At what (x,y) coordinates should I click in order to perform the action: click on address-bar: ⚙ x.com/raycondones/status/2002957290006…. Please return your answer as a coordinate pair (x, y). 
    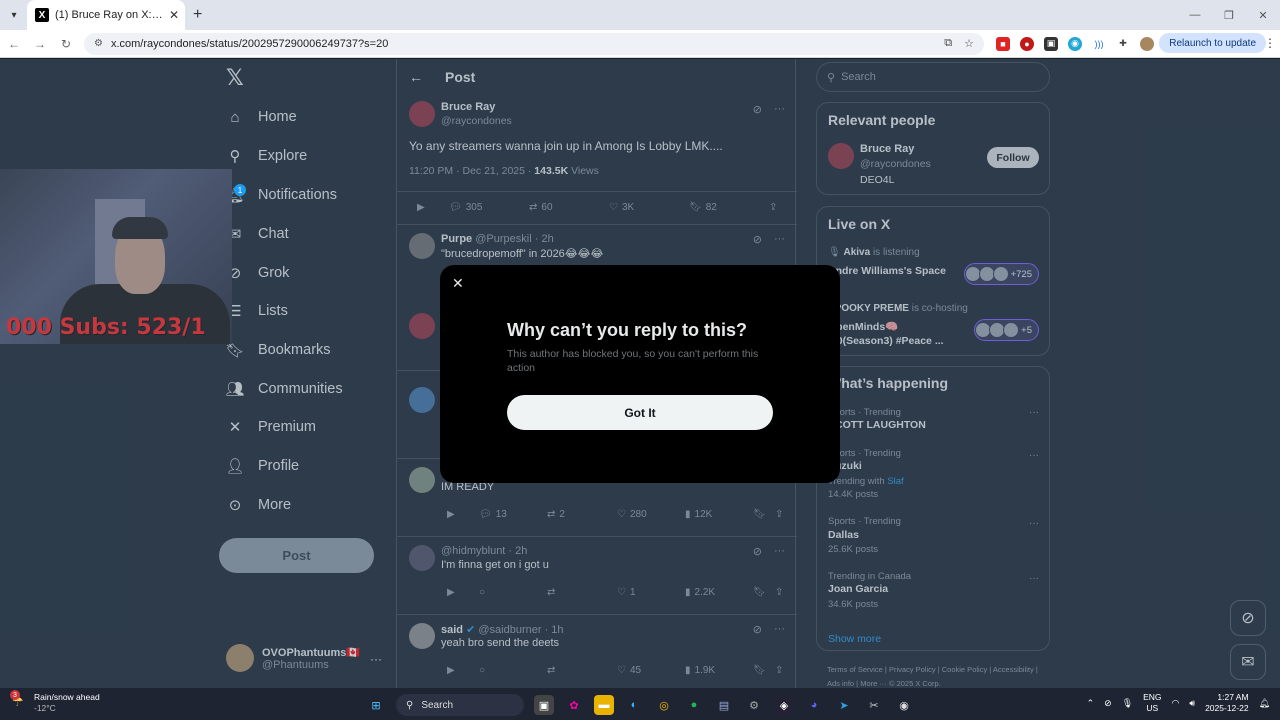
    Looking at the image, I should click on (534, 43).